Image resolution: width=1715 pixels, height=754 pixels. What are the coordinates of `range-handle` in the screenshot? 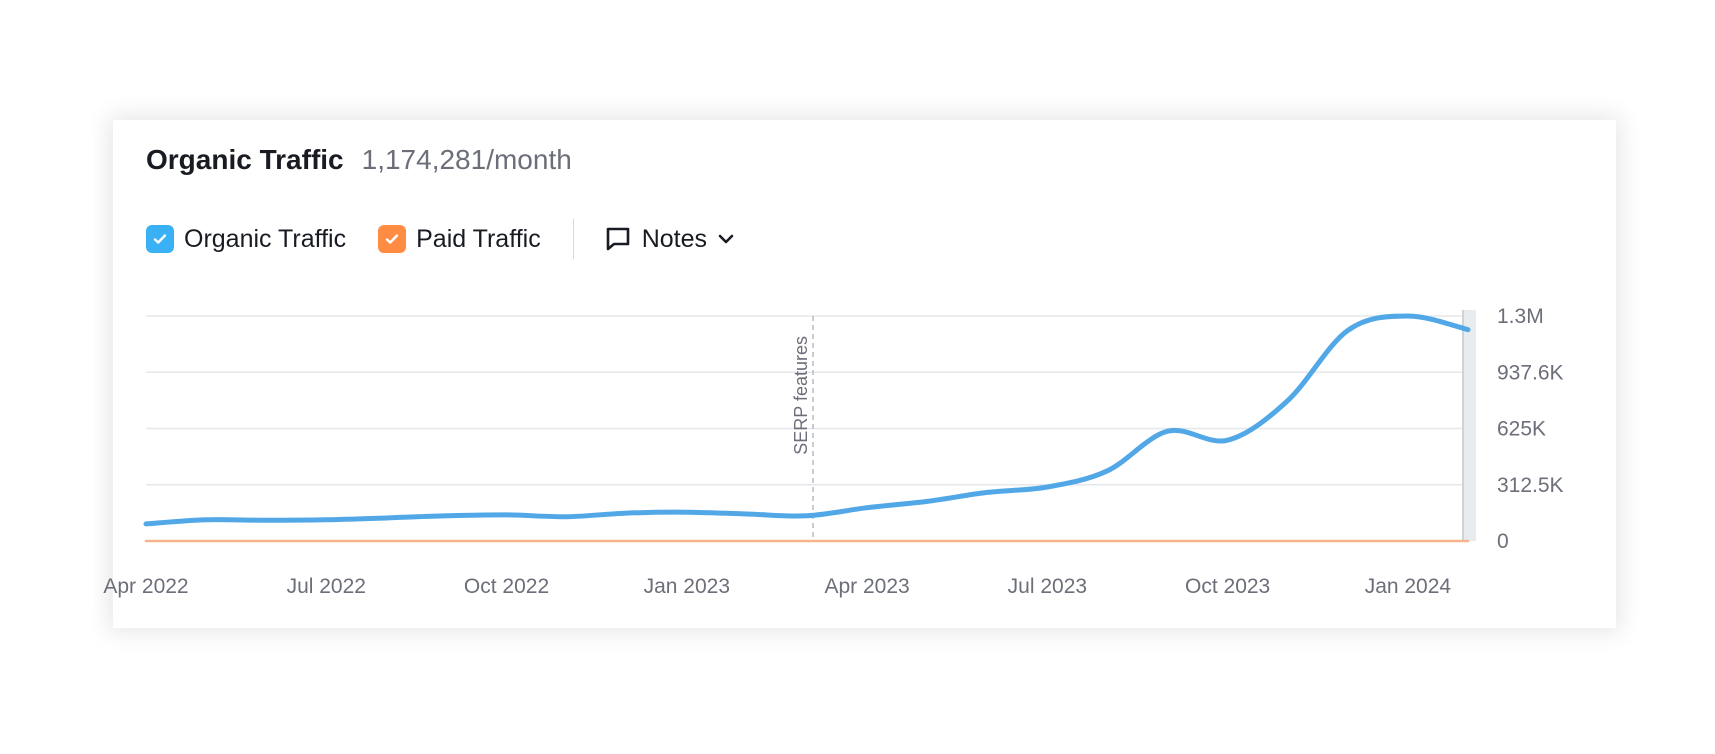 It's located at (1469, 425).